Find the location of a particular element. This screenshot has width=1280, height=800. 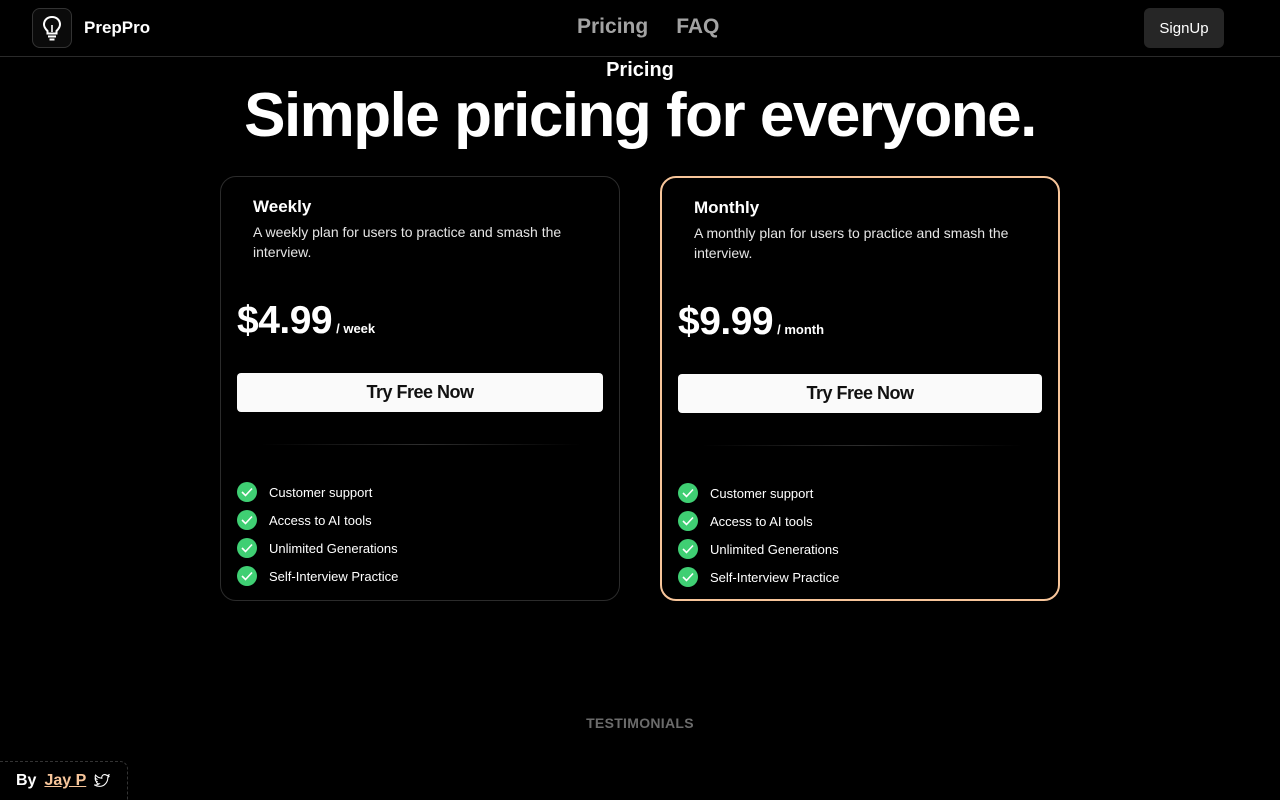

author-credit: By Jay P is located at coordinates (64, 780).